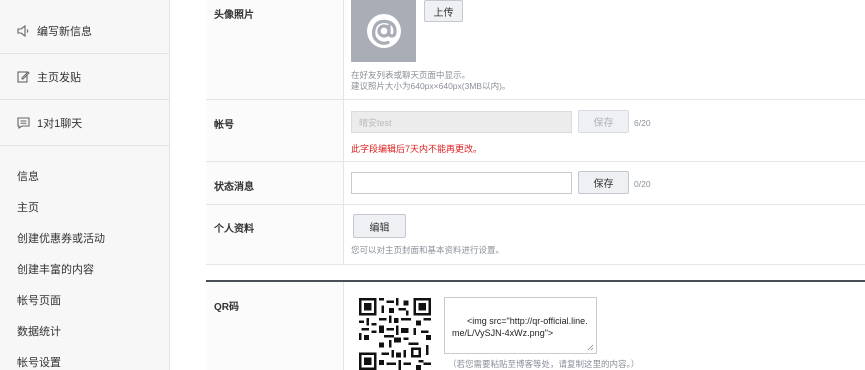 The height and width of the screenshot is (370, 865). What do you see at coordinates (428, 250) in the screenshot?
I see `personal-profile-hint: 您可以对主页封面和基本资料进行设置。` at bounding box center [428, 250].